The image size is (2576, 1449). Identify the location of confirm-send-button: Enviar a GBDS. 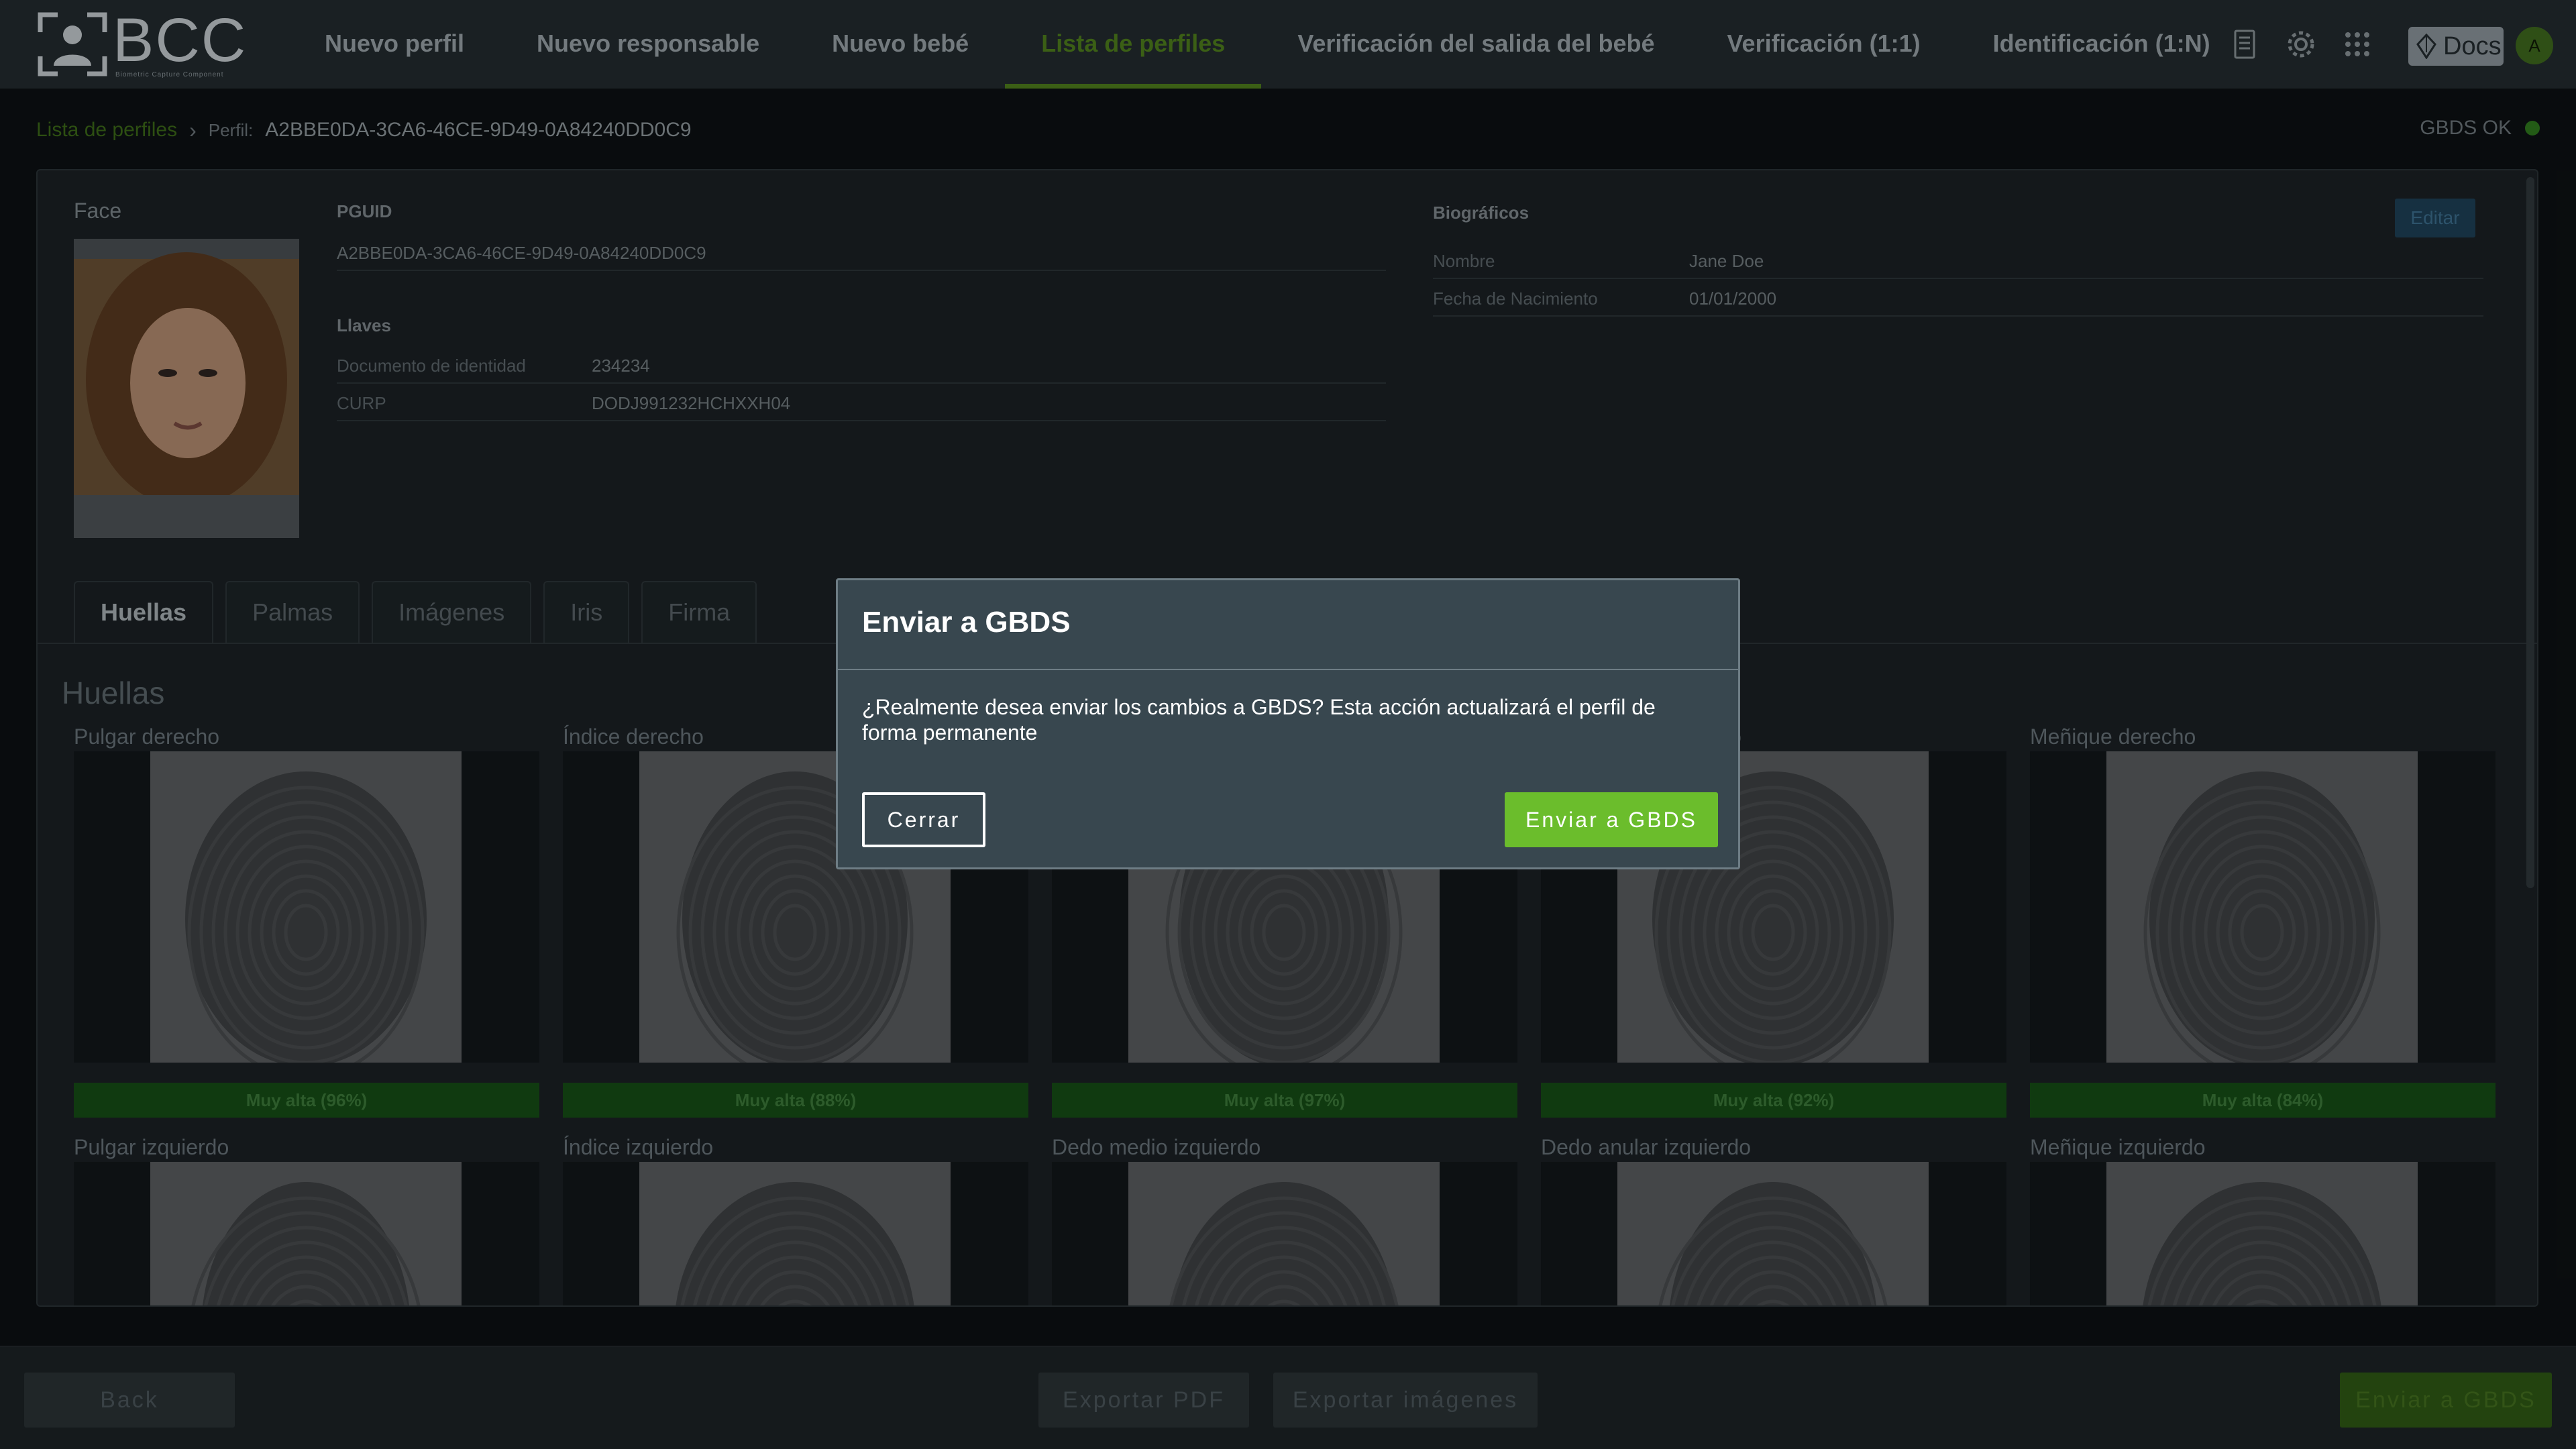
(1611, 819).